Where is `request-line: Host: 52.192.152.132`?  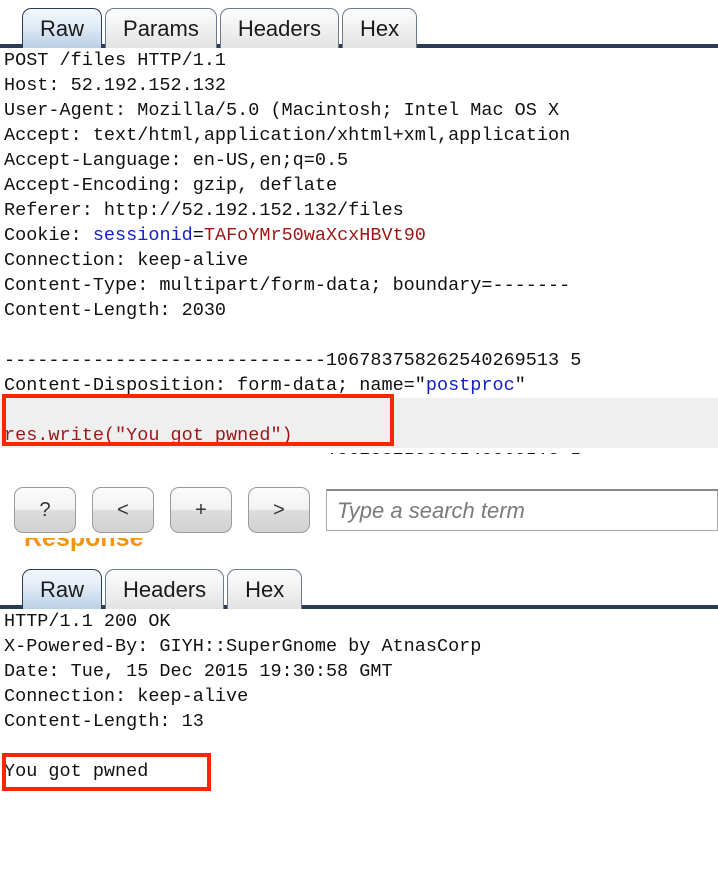
request-line: Host: 52.192.152.132 is located at coordinates (115, 85).